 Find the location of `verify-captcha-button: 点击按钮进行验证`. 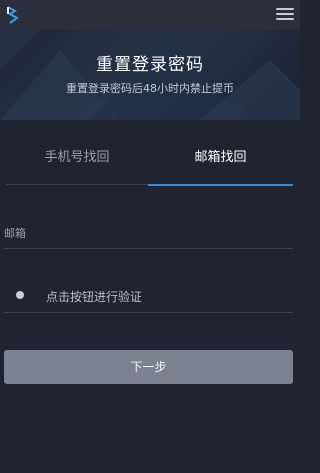

verify-captcha-button: 点击按钮进行验证 is located at coordinates (148, 296).